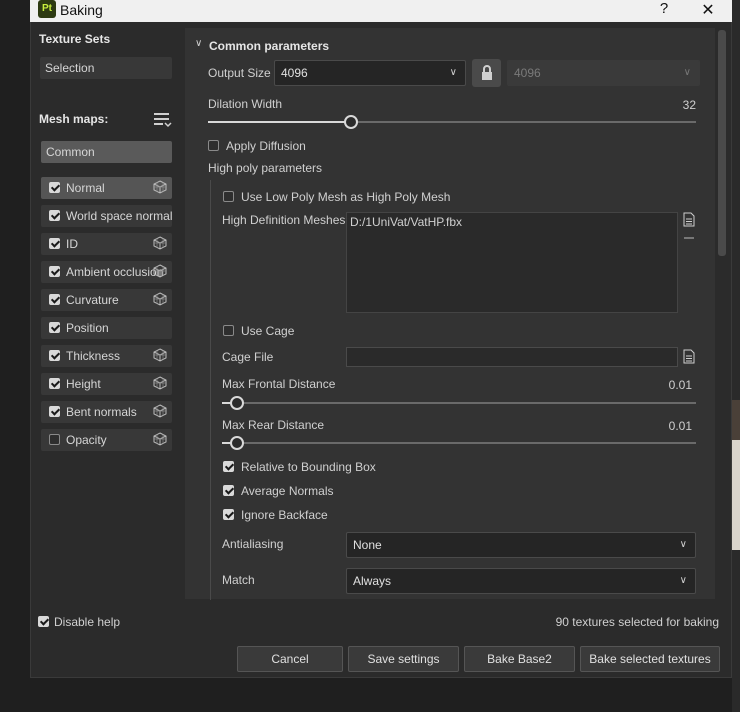 This screenshot has height=712, width=740. Describe the element at coordinates (521, 581) in the screenshot. I see `match-dropdown: Always ∨` at that location.